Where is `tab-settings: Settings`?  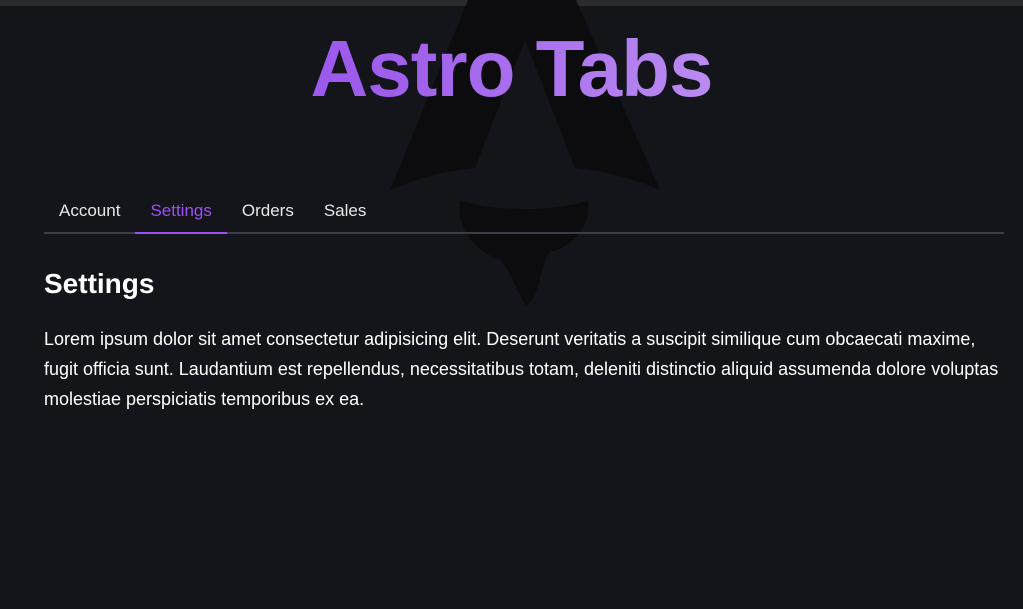
tab-settings: Settings is located at coordinates (181, 212).